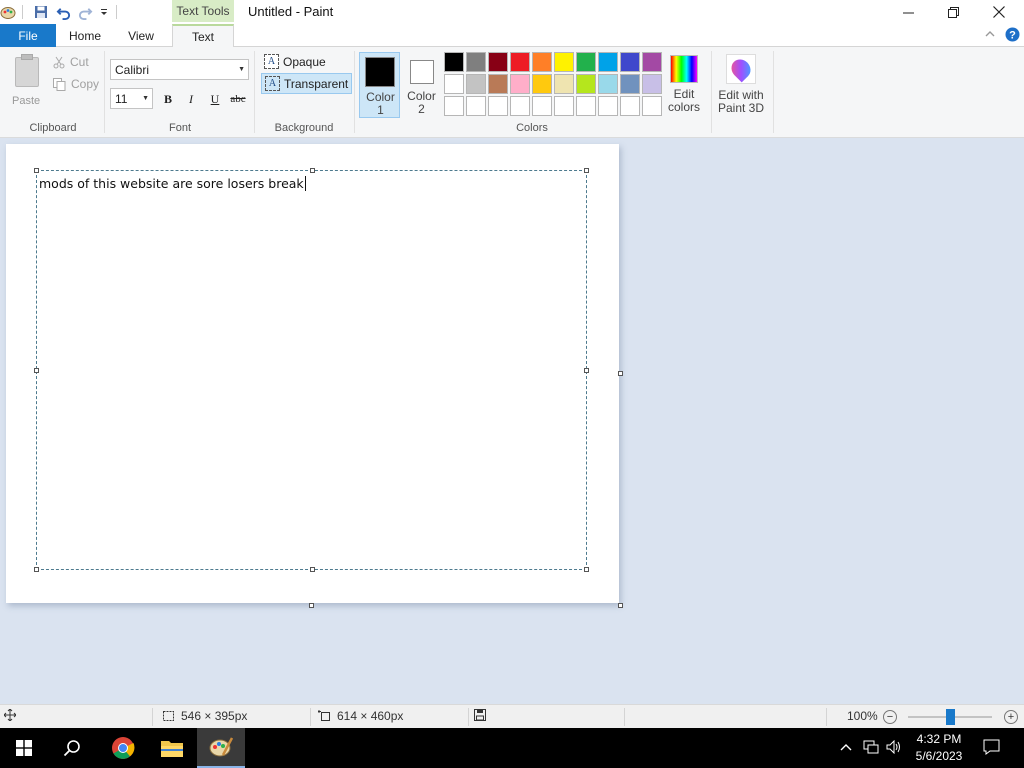 The image size is (1024, 768). What do you see at coordinates (312, 569) in the screenshot?
I see `resize-handle-s` at bounding box center [312, 569].